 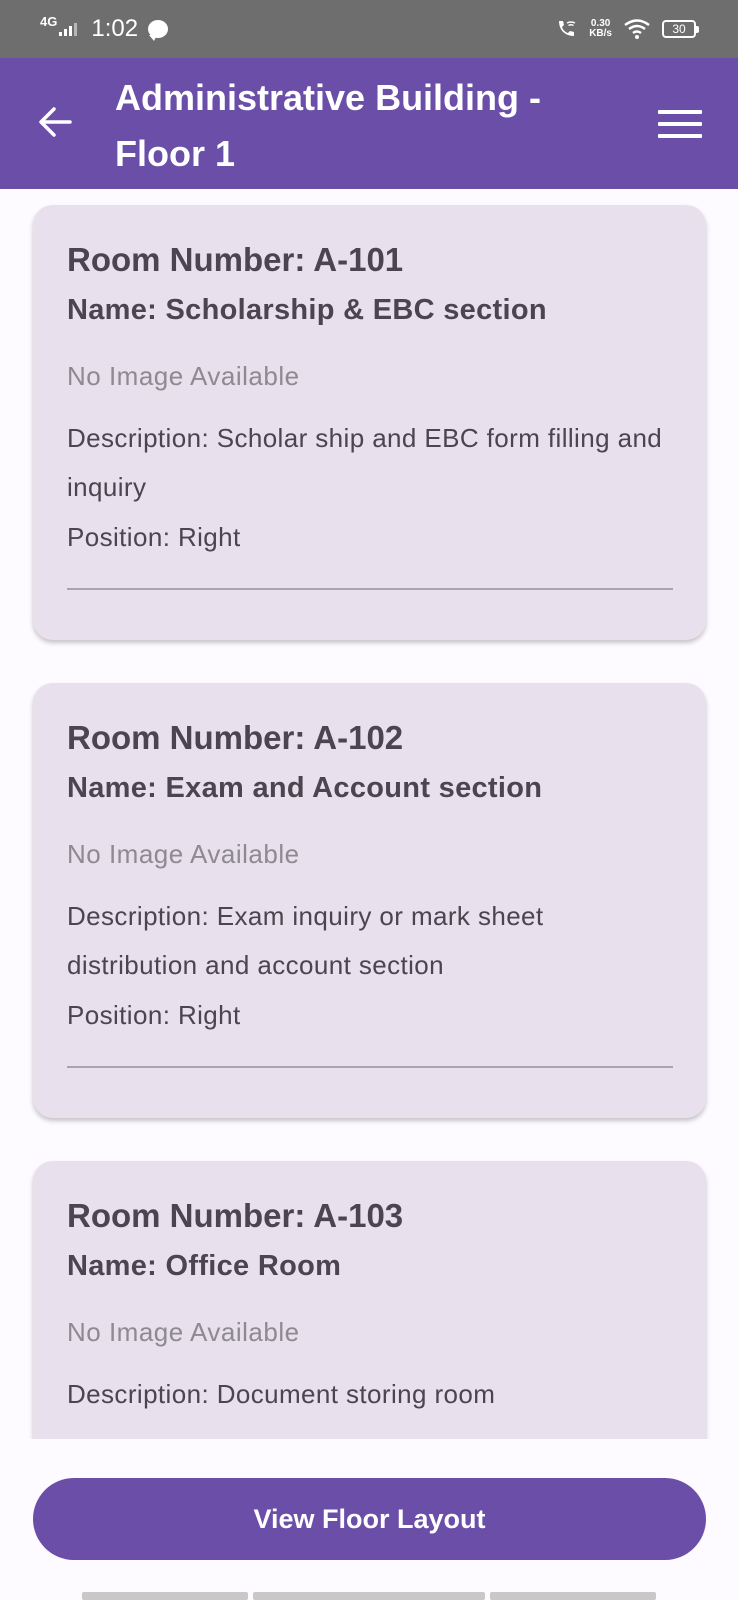 I want to click on status-right: 0.30 KB/s 30, so click(x=627, y=29).